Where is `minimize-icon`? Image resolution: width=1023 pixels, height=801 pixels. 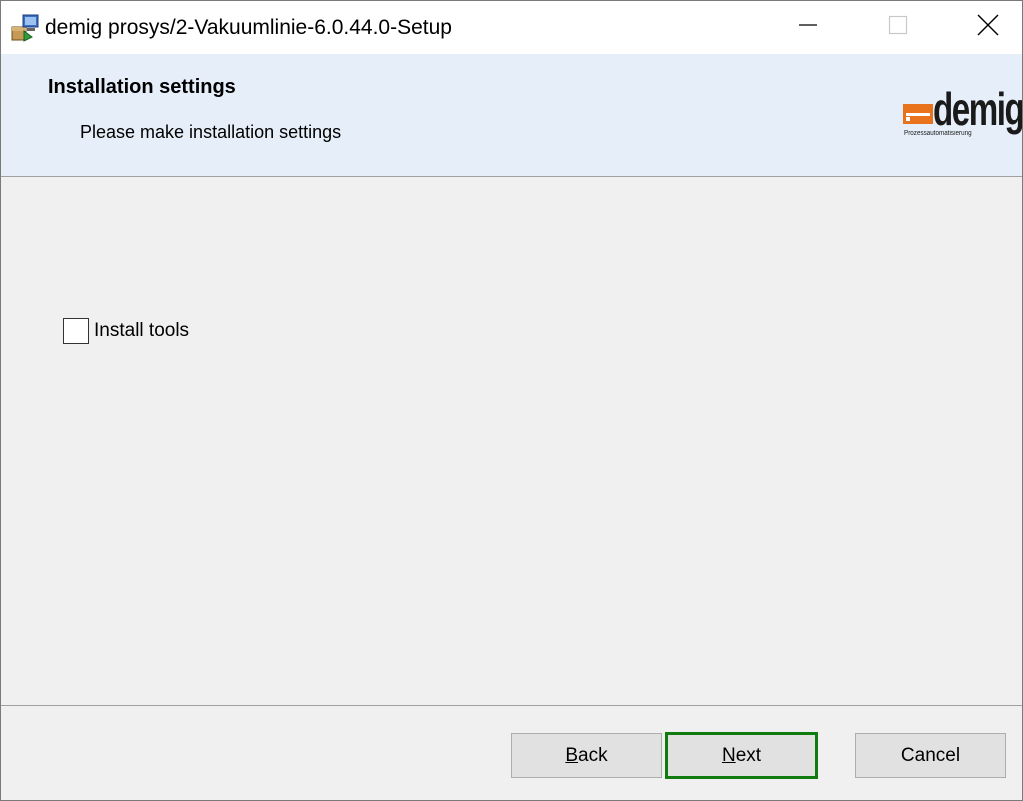 minimize-icon is located at coordinates (808, 27).